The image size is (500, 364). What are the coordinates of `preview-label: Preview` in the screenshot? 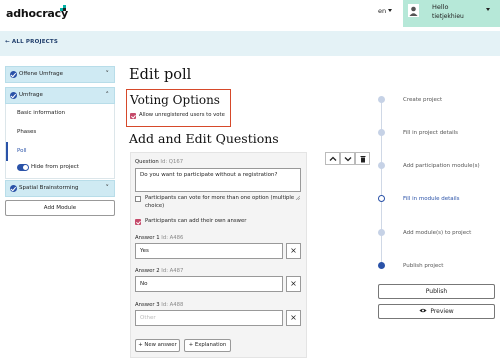 It's located at (442, 311).